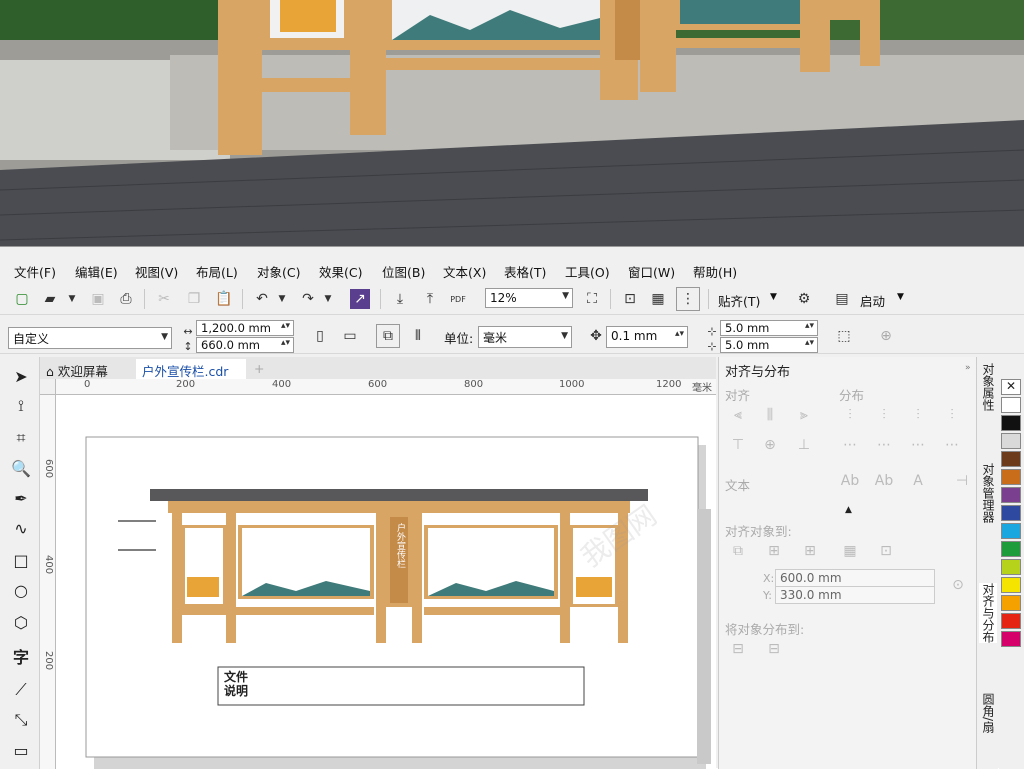 Image resolution: width=1024 pixels, height=769 pixels. Describe the element at coordinates (679, 334) in the screenshot. I see `nudge-spinner-icon: ▴▾` at that location.